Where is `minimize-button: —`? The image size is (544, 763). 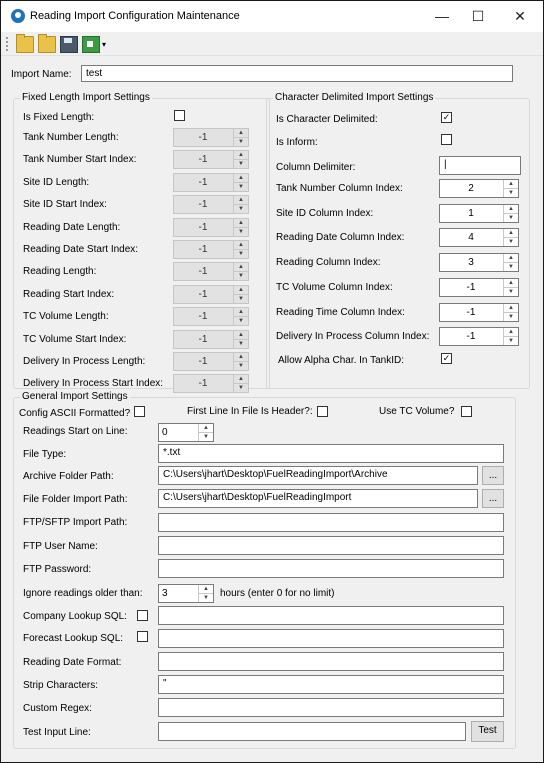 minimize-button: — is located at coordinates (442, 16).